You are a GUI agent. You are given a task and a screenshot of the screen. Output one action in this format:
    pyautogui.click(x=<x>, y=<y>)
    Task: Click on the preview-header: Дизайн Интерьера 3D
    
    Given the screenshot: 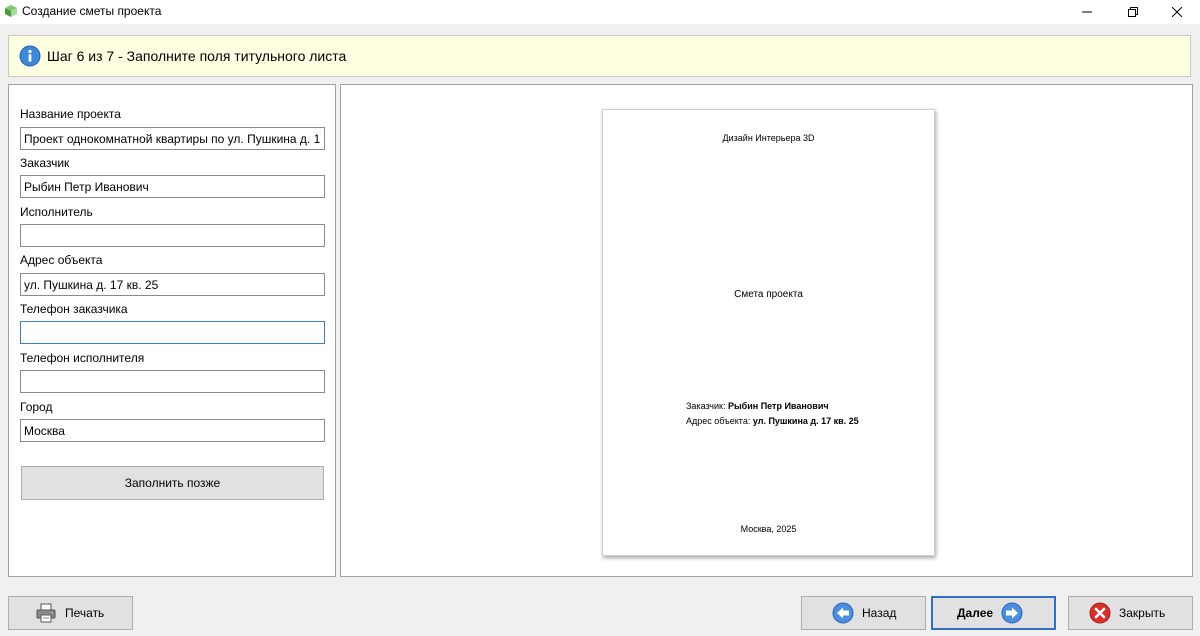 What is the action you would take?
    pyautogui.click(x=768, y=138)
    